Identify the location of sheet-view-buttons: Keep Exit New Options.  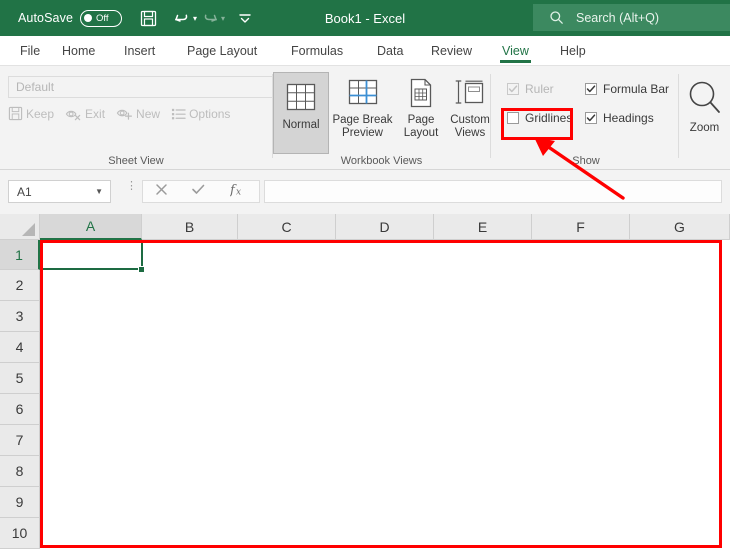
(124, 113).